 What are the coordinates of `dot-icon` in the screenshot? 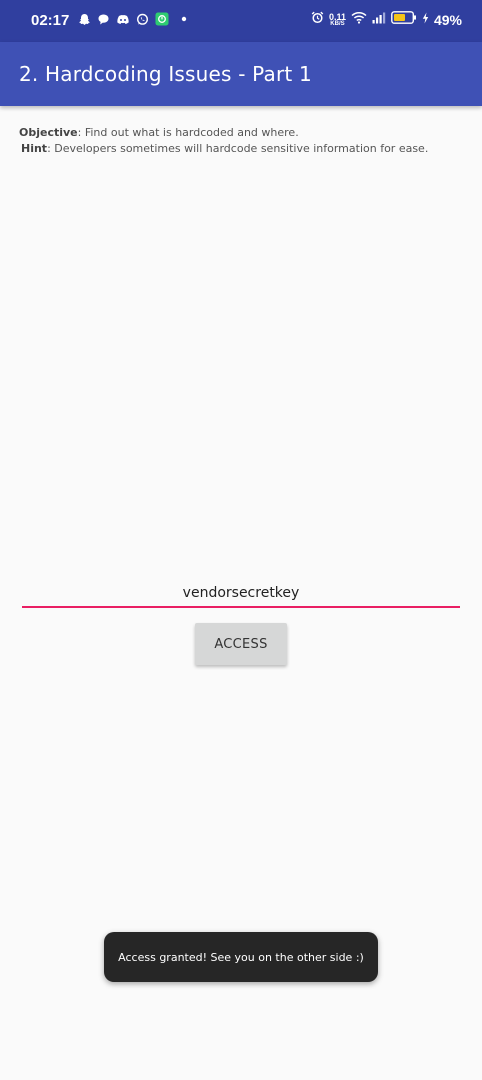 It's located at (184, 19).